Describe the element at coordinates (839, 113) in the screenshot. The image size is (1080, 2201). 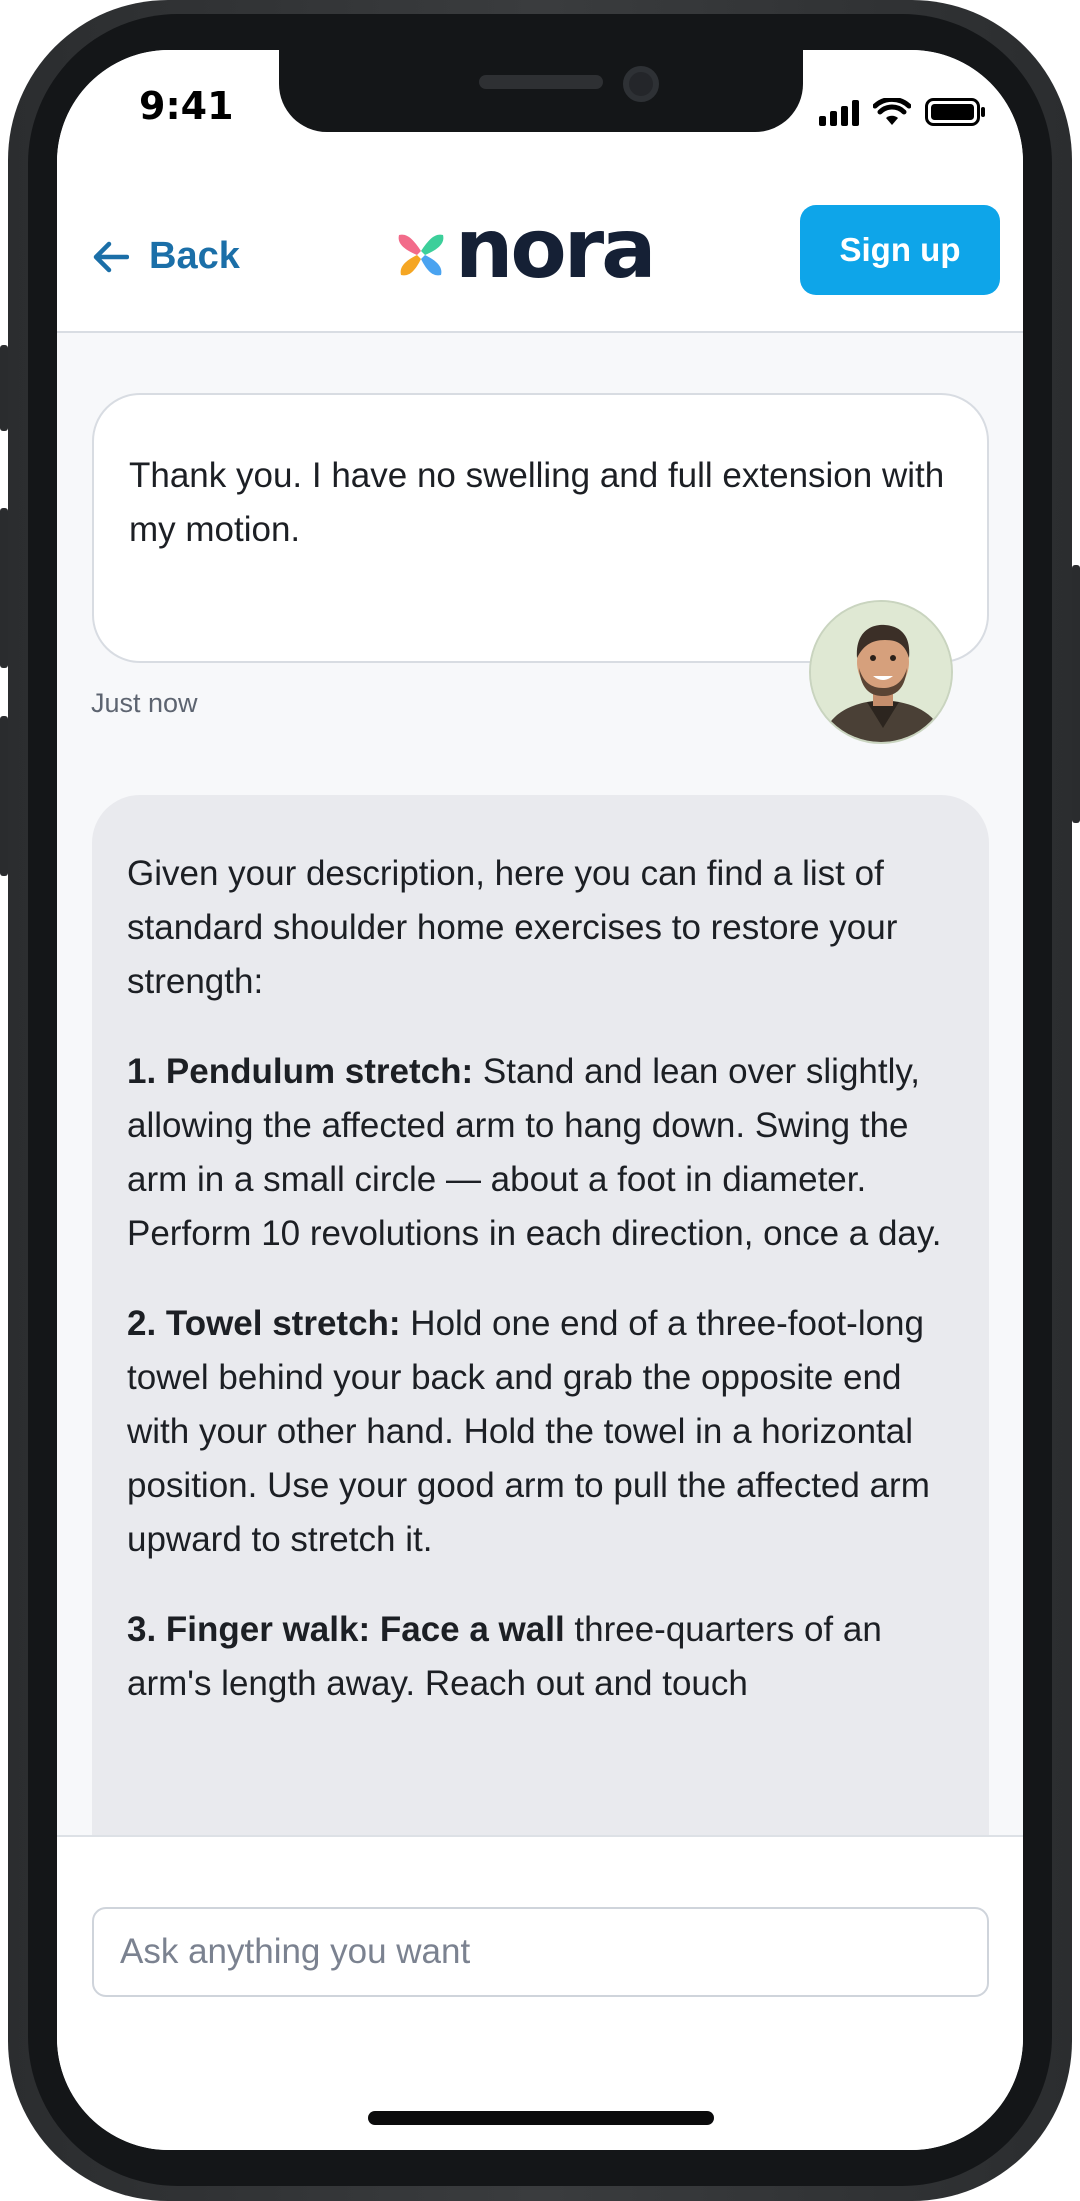
I see `signal-icon` at that location.